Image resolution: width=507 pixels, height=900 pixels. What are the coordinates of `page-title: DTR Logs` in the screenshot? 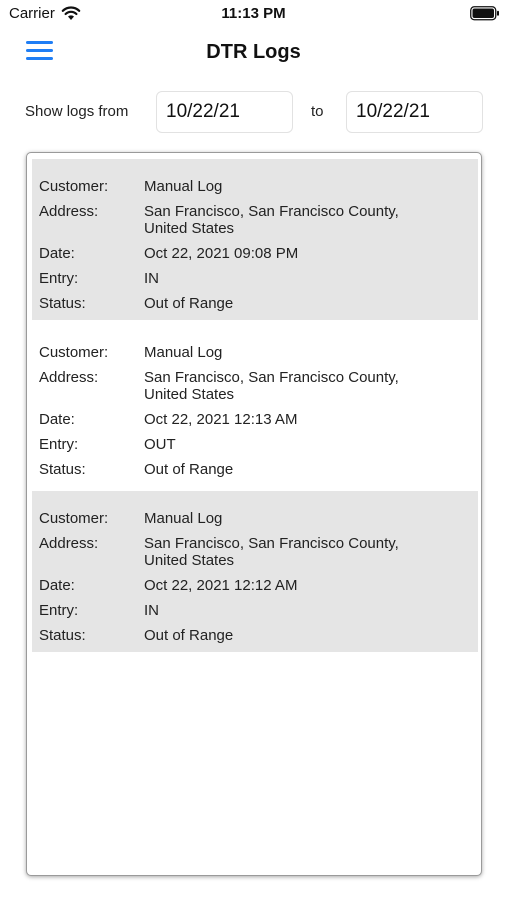 It's located at (253, 52).